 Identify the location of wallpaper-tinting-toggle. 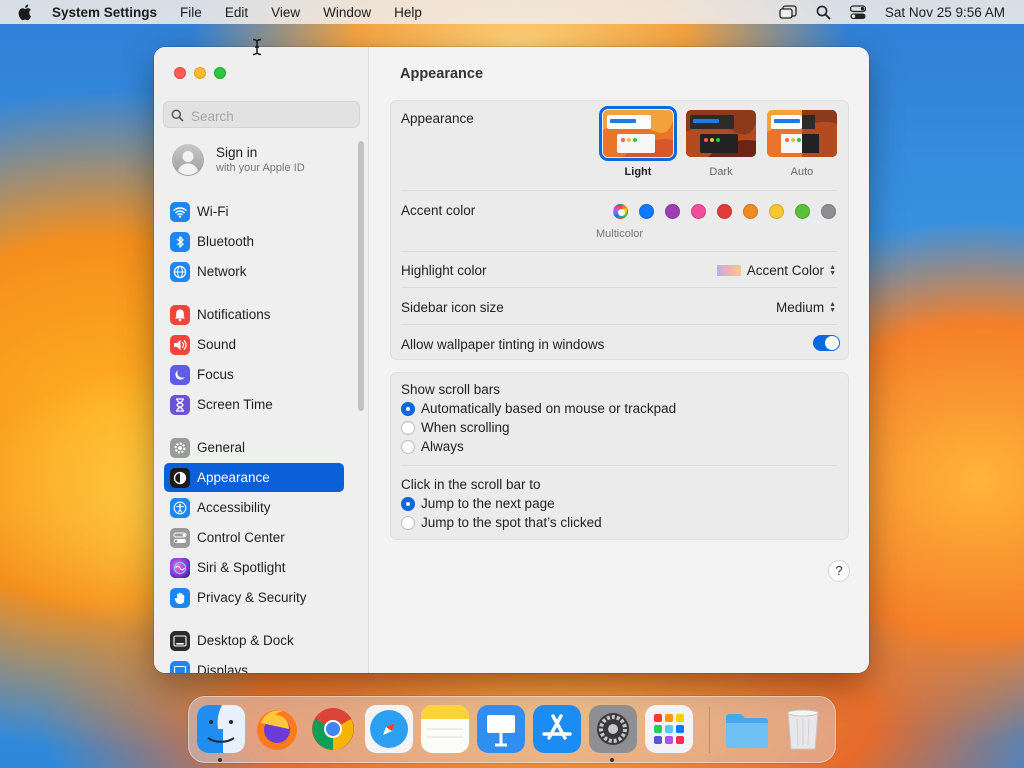
(826, 343).